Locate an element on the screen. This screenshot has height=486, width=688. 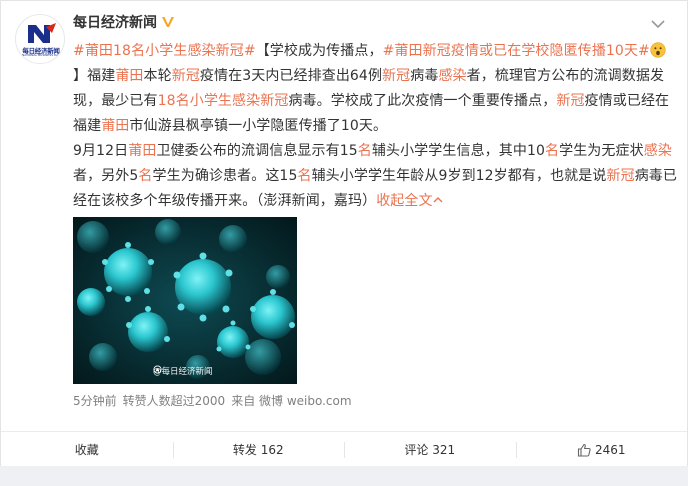
text-segment: 病毒已 is located at coordinates (655, 176).